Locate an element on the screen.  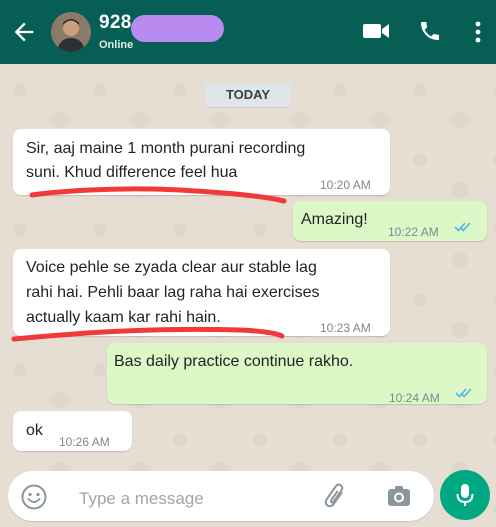
arrow-left-icon is located at coordinates (24, 32).